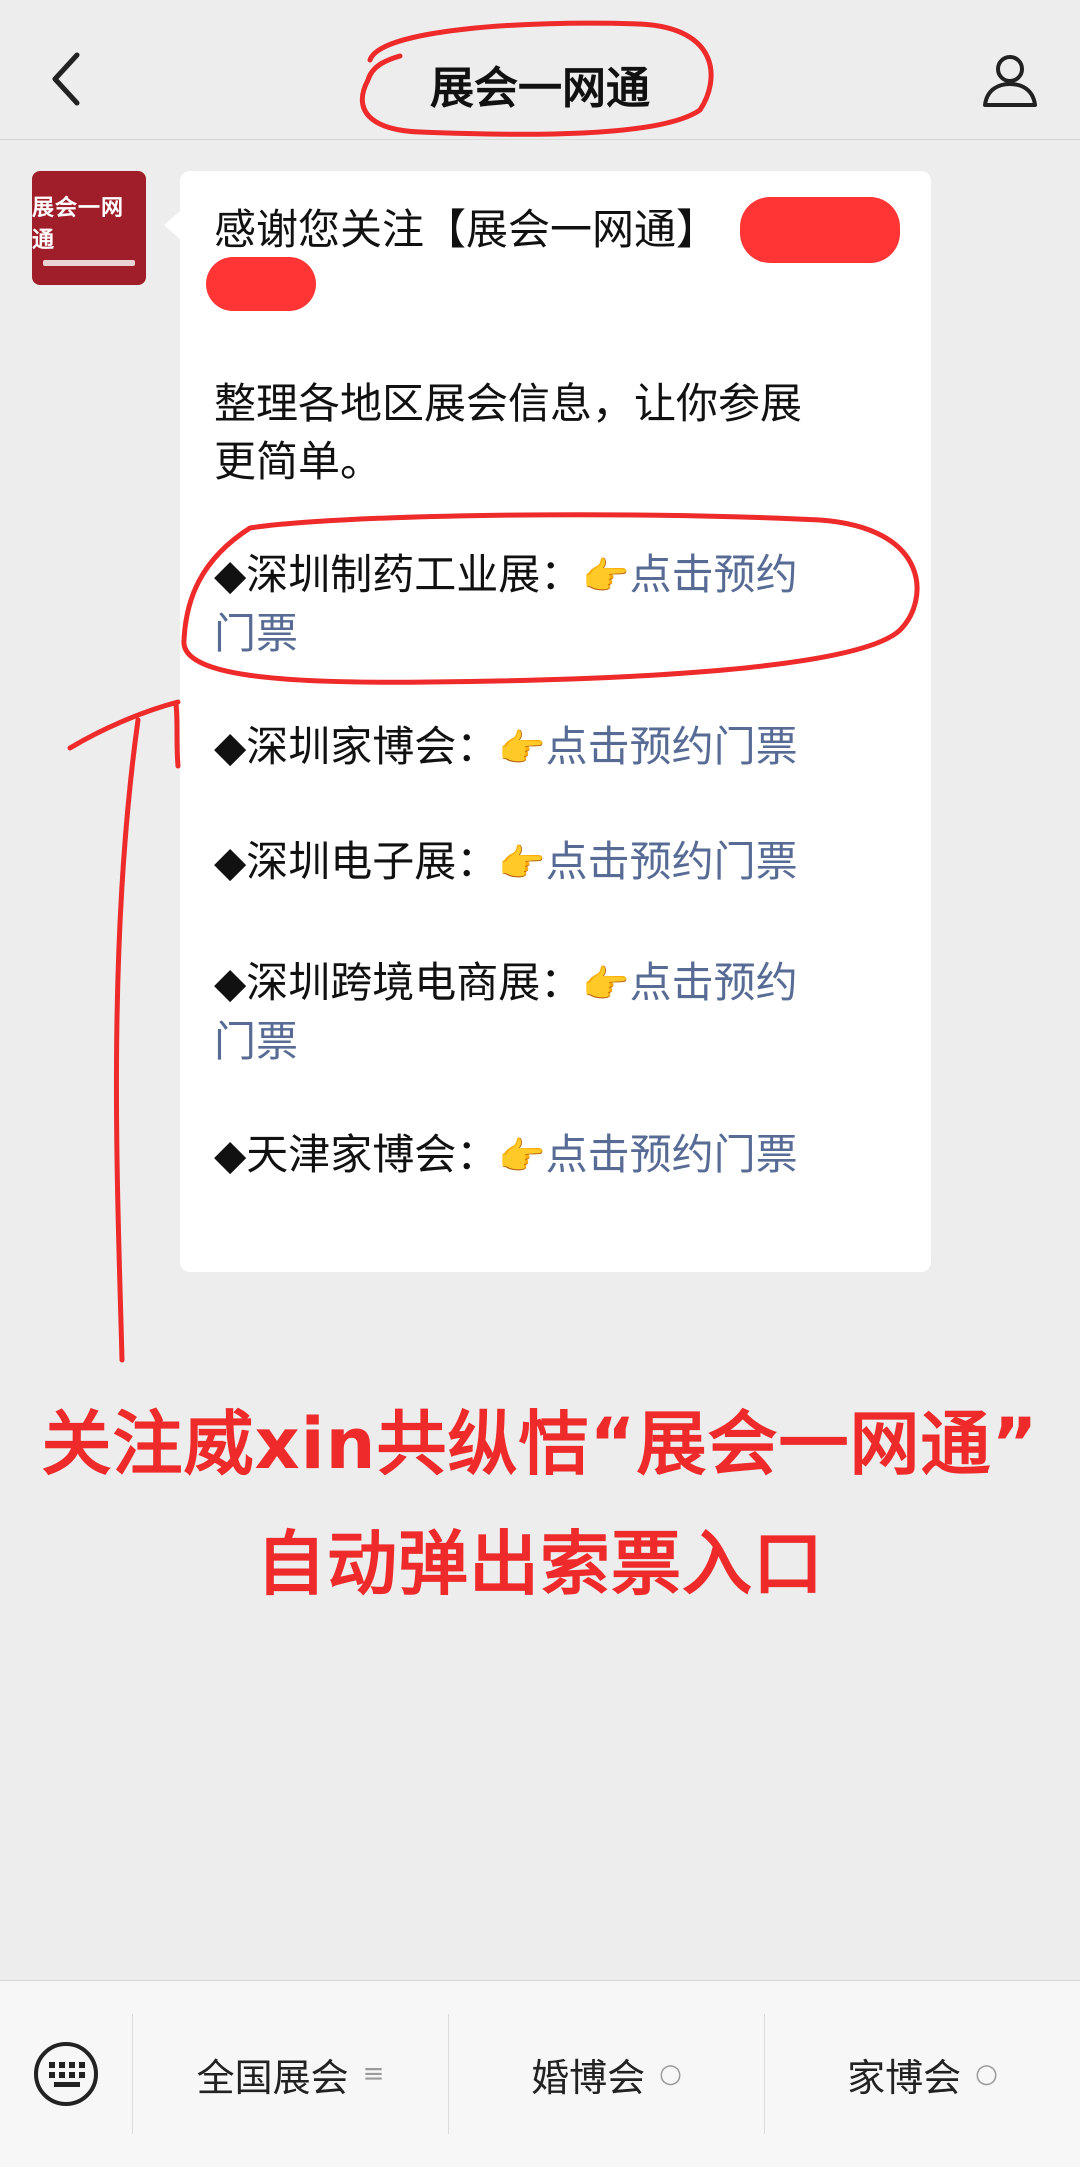 This screenshot has width=1080, height=2167. Describe the element at coordinates (272, 2077) in the screenshot. I see `menu-label: 全国展会` at that location.